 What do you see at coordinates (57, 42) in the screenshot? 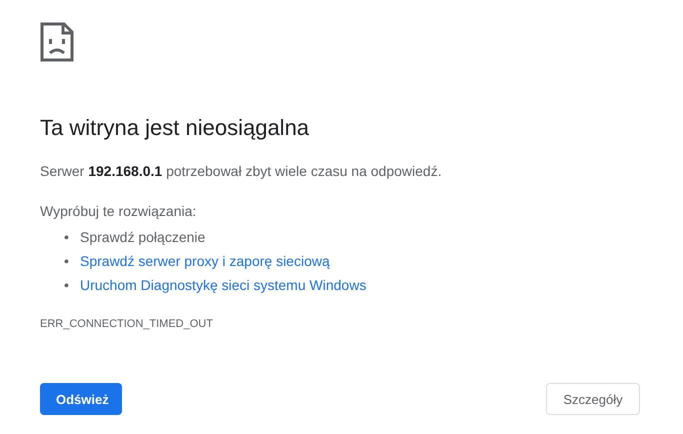
I see `sad-page-icon` at bounding box center [57, 42].